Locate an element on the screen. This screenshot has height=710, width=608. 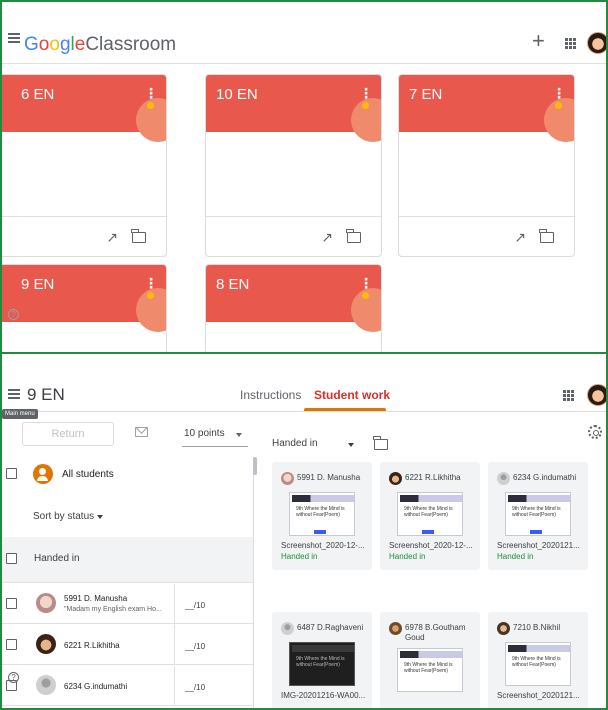
student-name: 6487 D.Raghaveni is located at coordinates (330, 627).